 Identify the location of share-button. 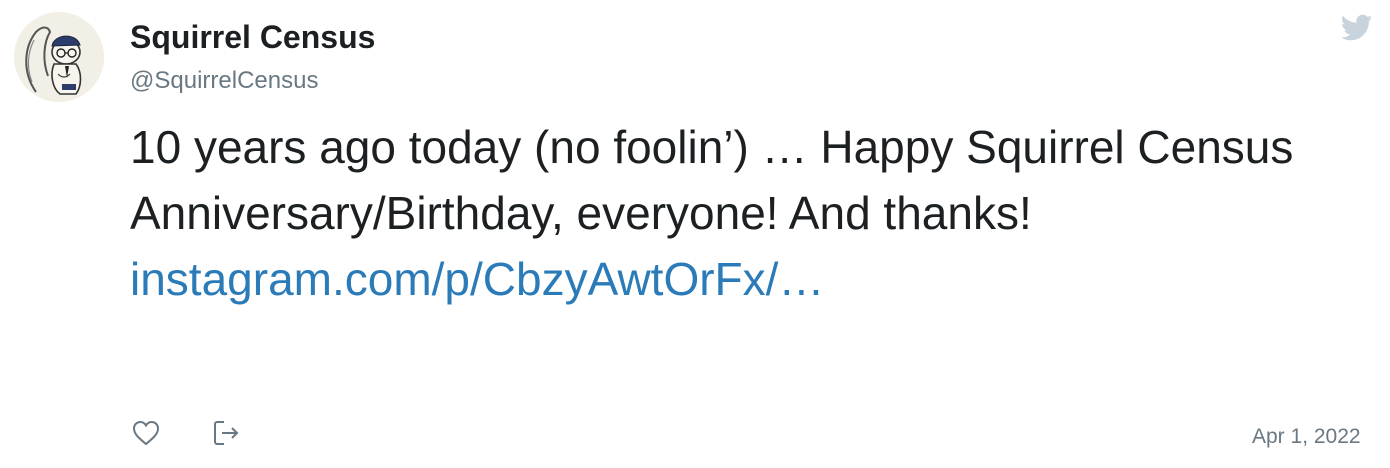
(226, 433).